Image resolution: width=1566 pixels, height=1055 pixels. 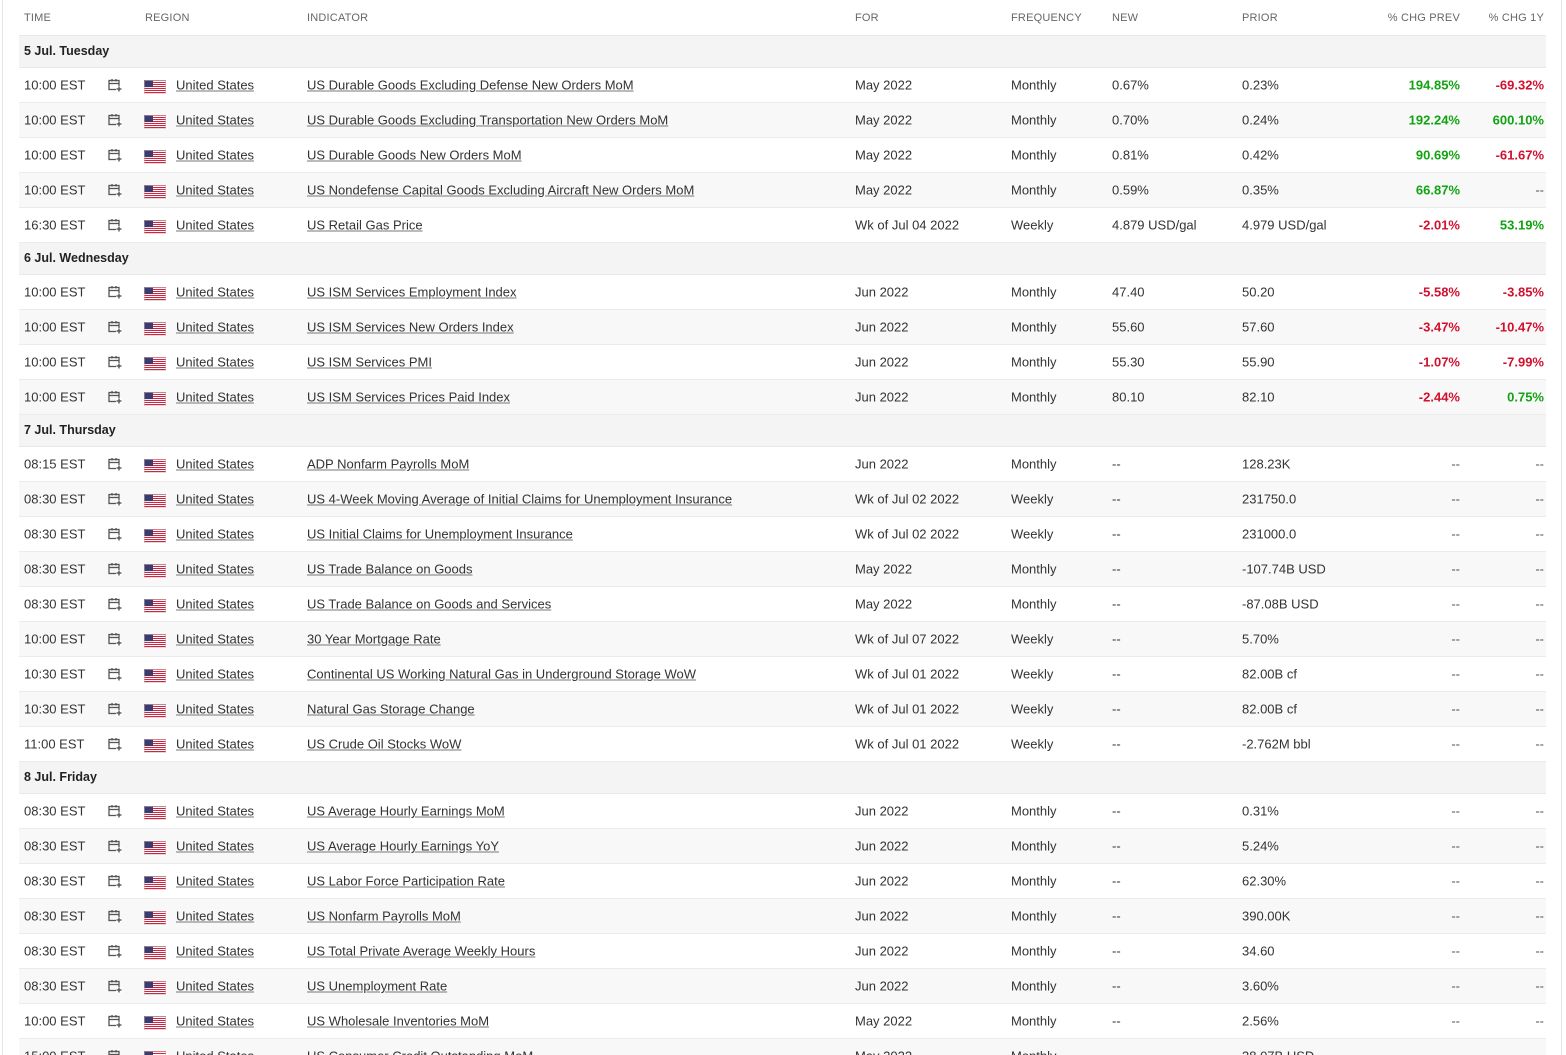 I want to click on column-header-frequency: FREQUENCY, so click(x=1046, y=18).